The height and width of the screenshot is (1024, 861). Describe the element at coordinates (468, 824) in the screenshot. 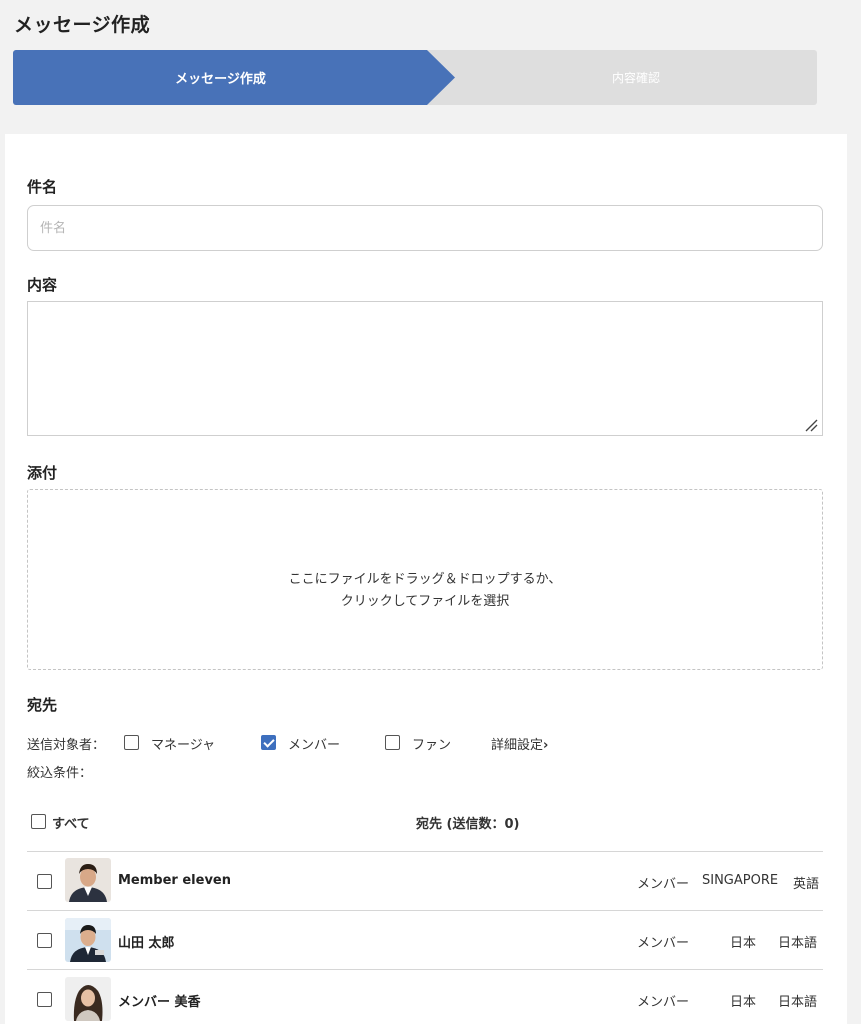

I see `recipient-count-label: 宛先 (送信数：0)` at that location.